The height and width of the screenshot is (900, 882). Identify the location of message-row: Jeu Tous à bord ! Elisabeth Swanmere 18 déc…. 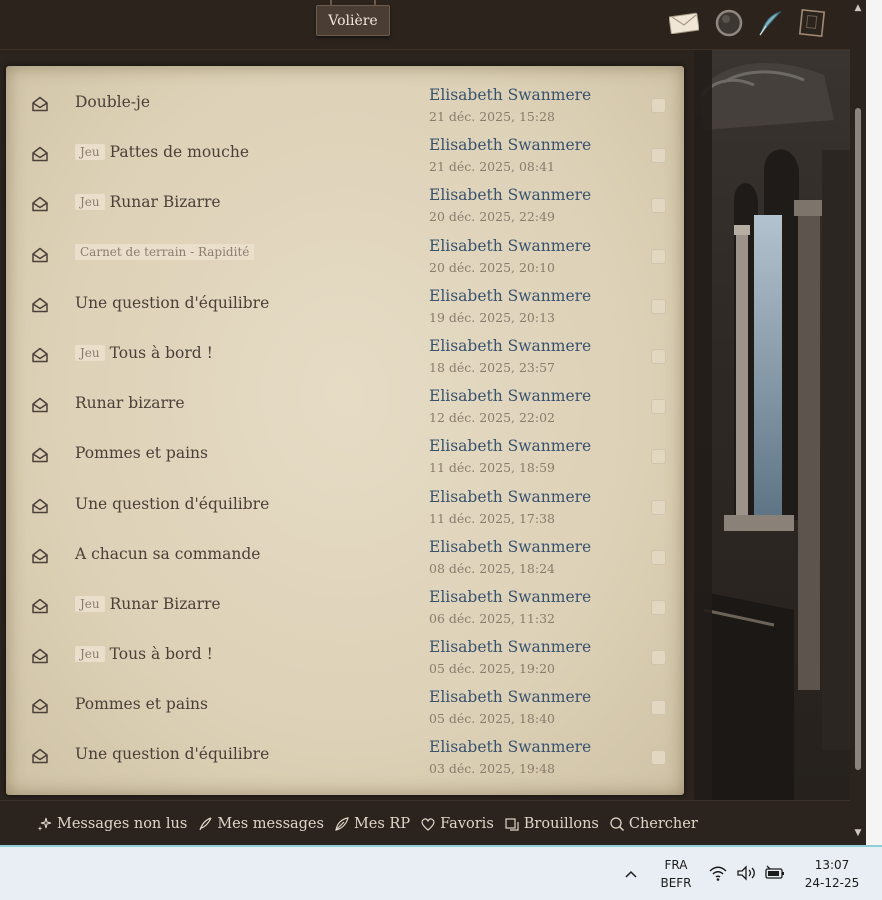
(345, 356).